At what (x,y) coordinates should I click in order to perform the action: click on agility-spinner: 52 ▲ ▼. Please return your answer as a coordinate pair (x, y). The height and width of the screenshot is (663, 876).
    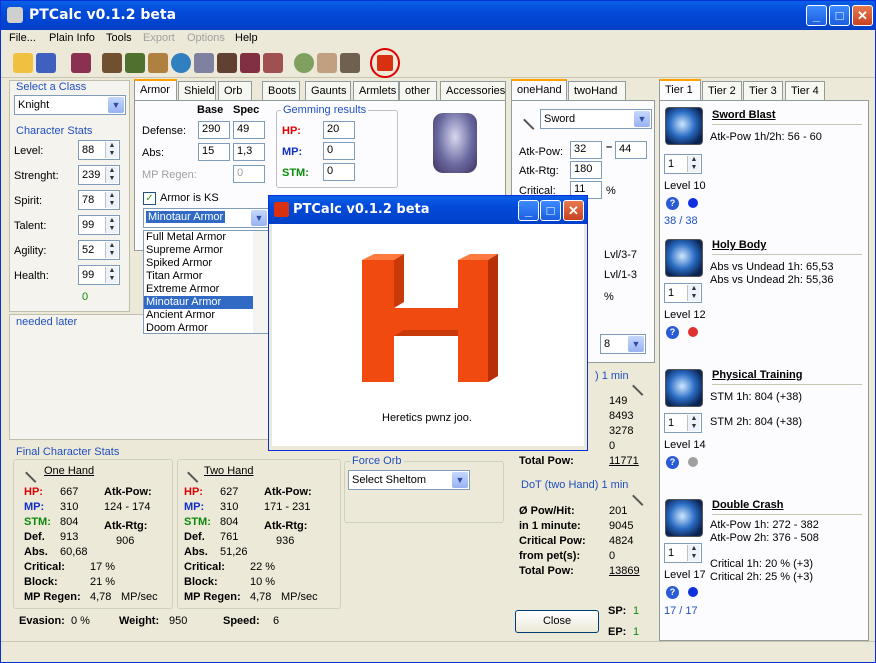
    Looking at the image, I should click on (99, 250).